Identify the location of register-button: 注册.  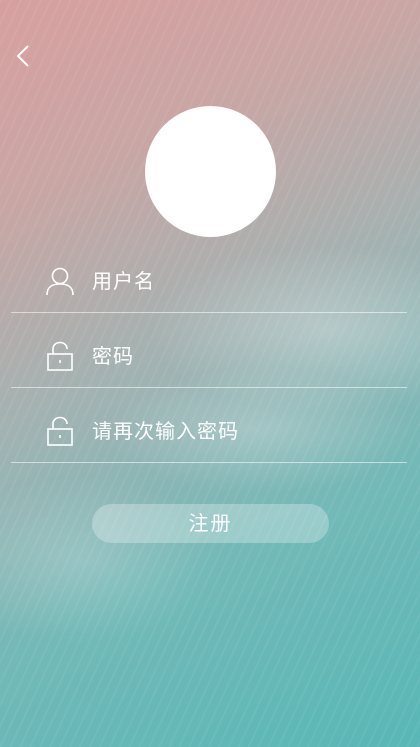
(210, 523).